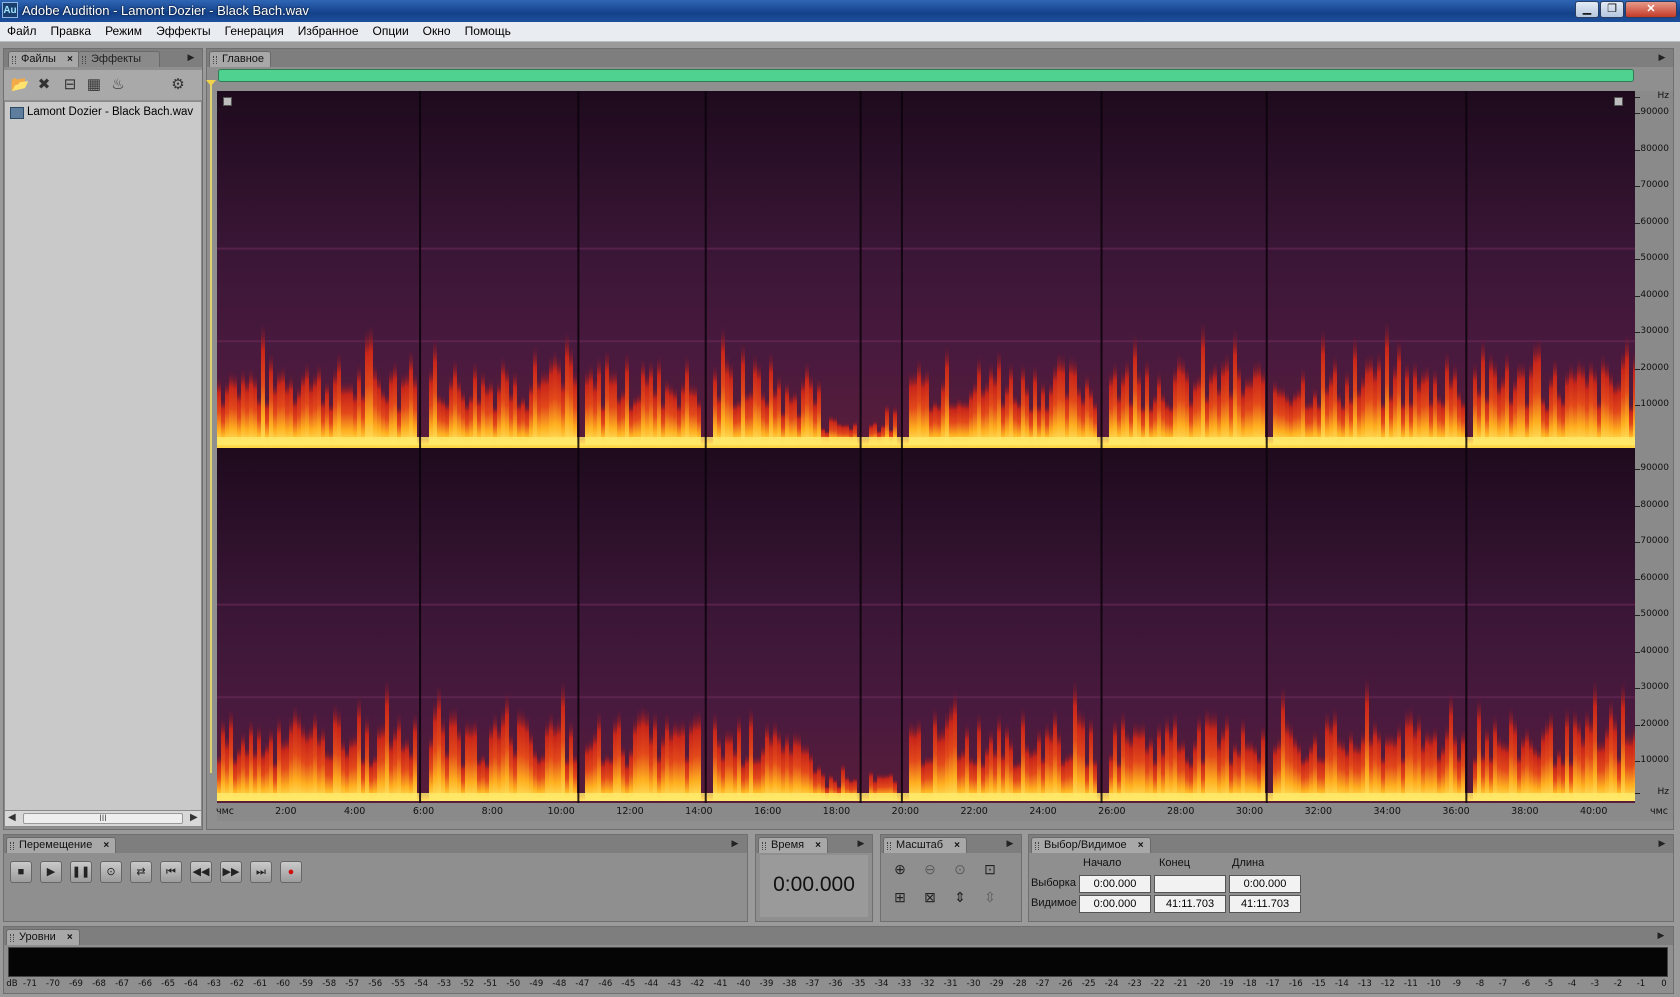 Image resolution: width=1680 pixels, height=997 pixels. What do you see at coordinates (930, 869) in the screenshot?
I see `zoom-out-horizontal-icon: ⊖` at bounding box center [930, 869].